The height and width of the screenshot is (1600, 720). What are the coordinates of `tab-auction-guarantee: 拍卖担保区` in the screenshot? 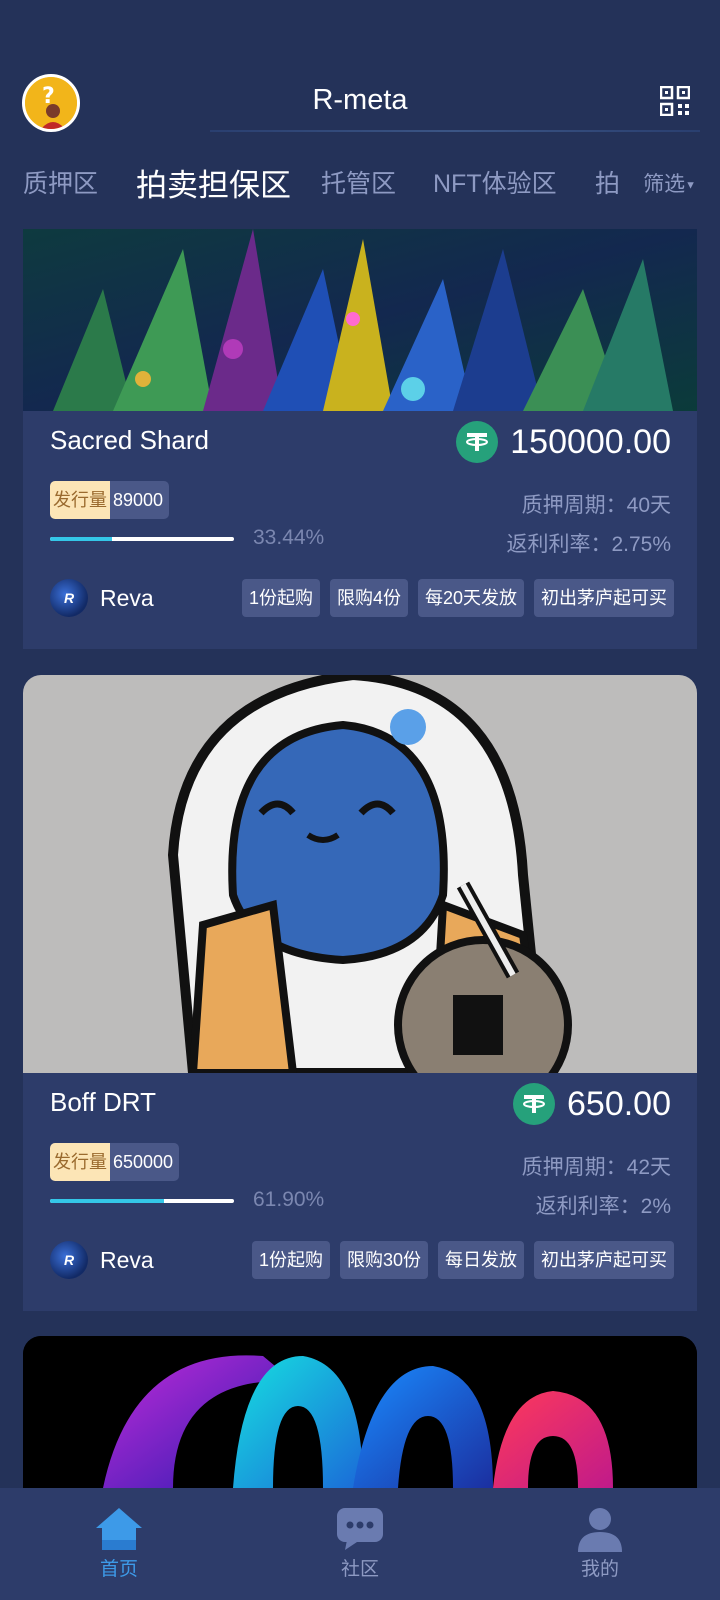 It's located at (213, 182).